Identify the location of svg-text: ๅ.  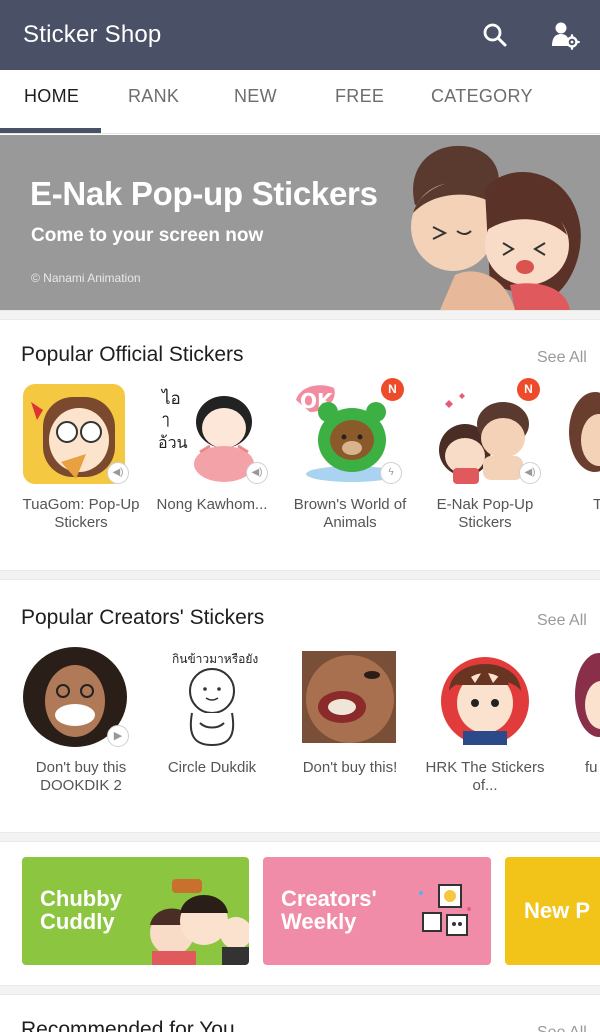
(165, 419).